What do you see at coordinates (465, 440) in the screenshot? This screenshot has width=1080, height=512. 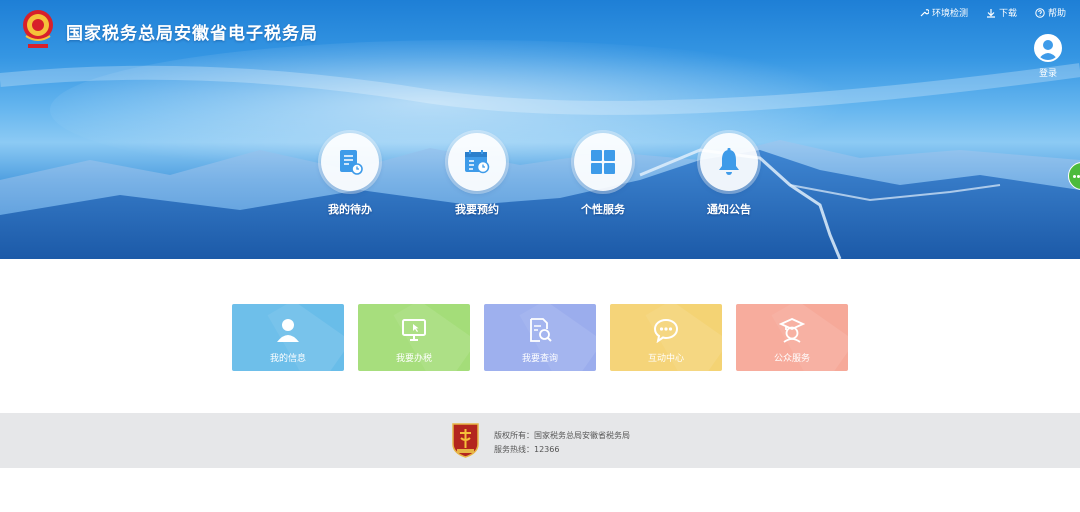 I see `tax-shield-emblem` at bounding box center [465, 440].